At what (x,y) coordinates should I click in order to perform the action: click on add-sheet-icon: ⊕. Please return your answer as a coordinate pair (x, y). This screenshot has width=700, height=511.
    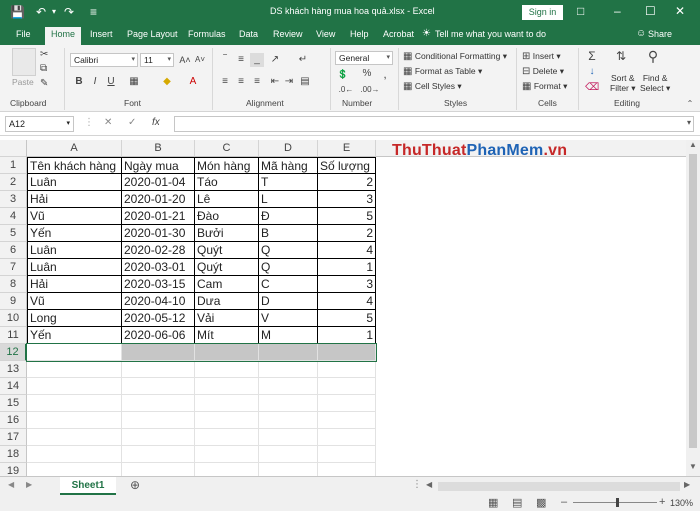
    Looking at the image, I should click on (135, 485).